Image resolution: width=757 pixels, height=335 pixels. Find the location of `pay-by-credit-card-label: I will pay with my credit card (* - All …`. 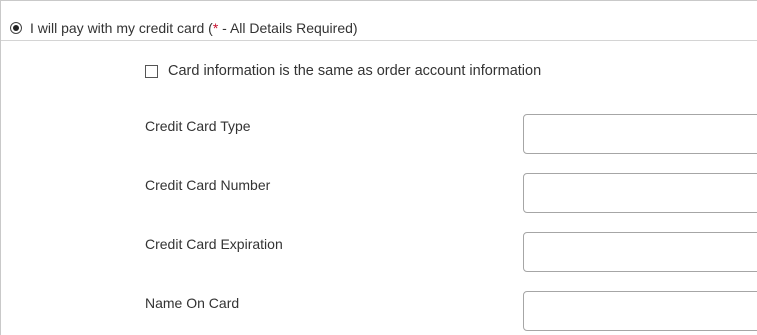

pay-by-credit-card-label: I will pay with my credit card (* - All … is located at coordinates (194, 28).